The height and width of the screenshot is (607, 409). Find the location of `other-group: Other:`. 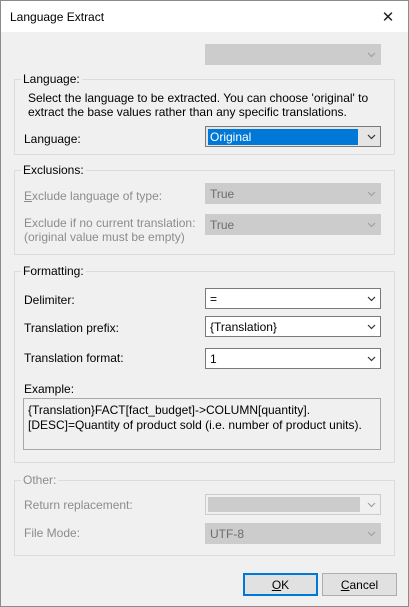

other-group: Other: is located at coordinates (204, 514).